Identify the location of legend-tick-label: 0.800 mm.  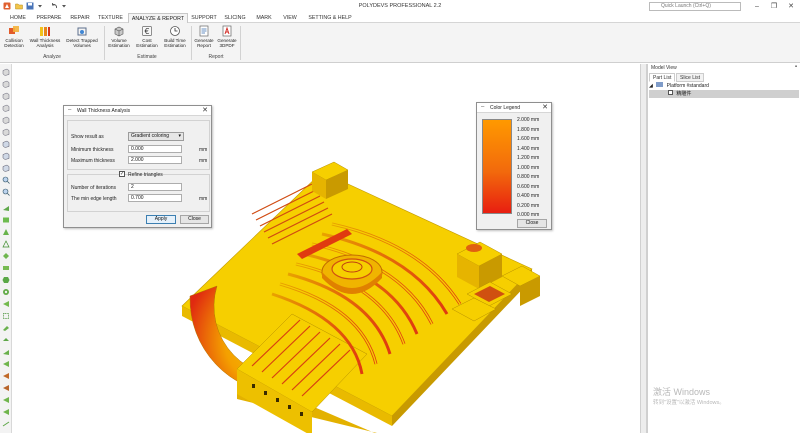
(528, 177).